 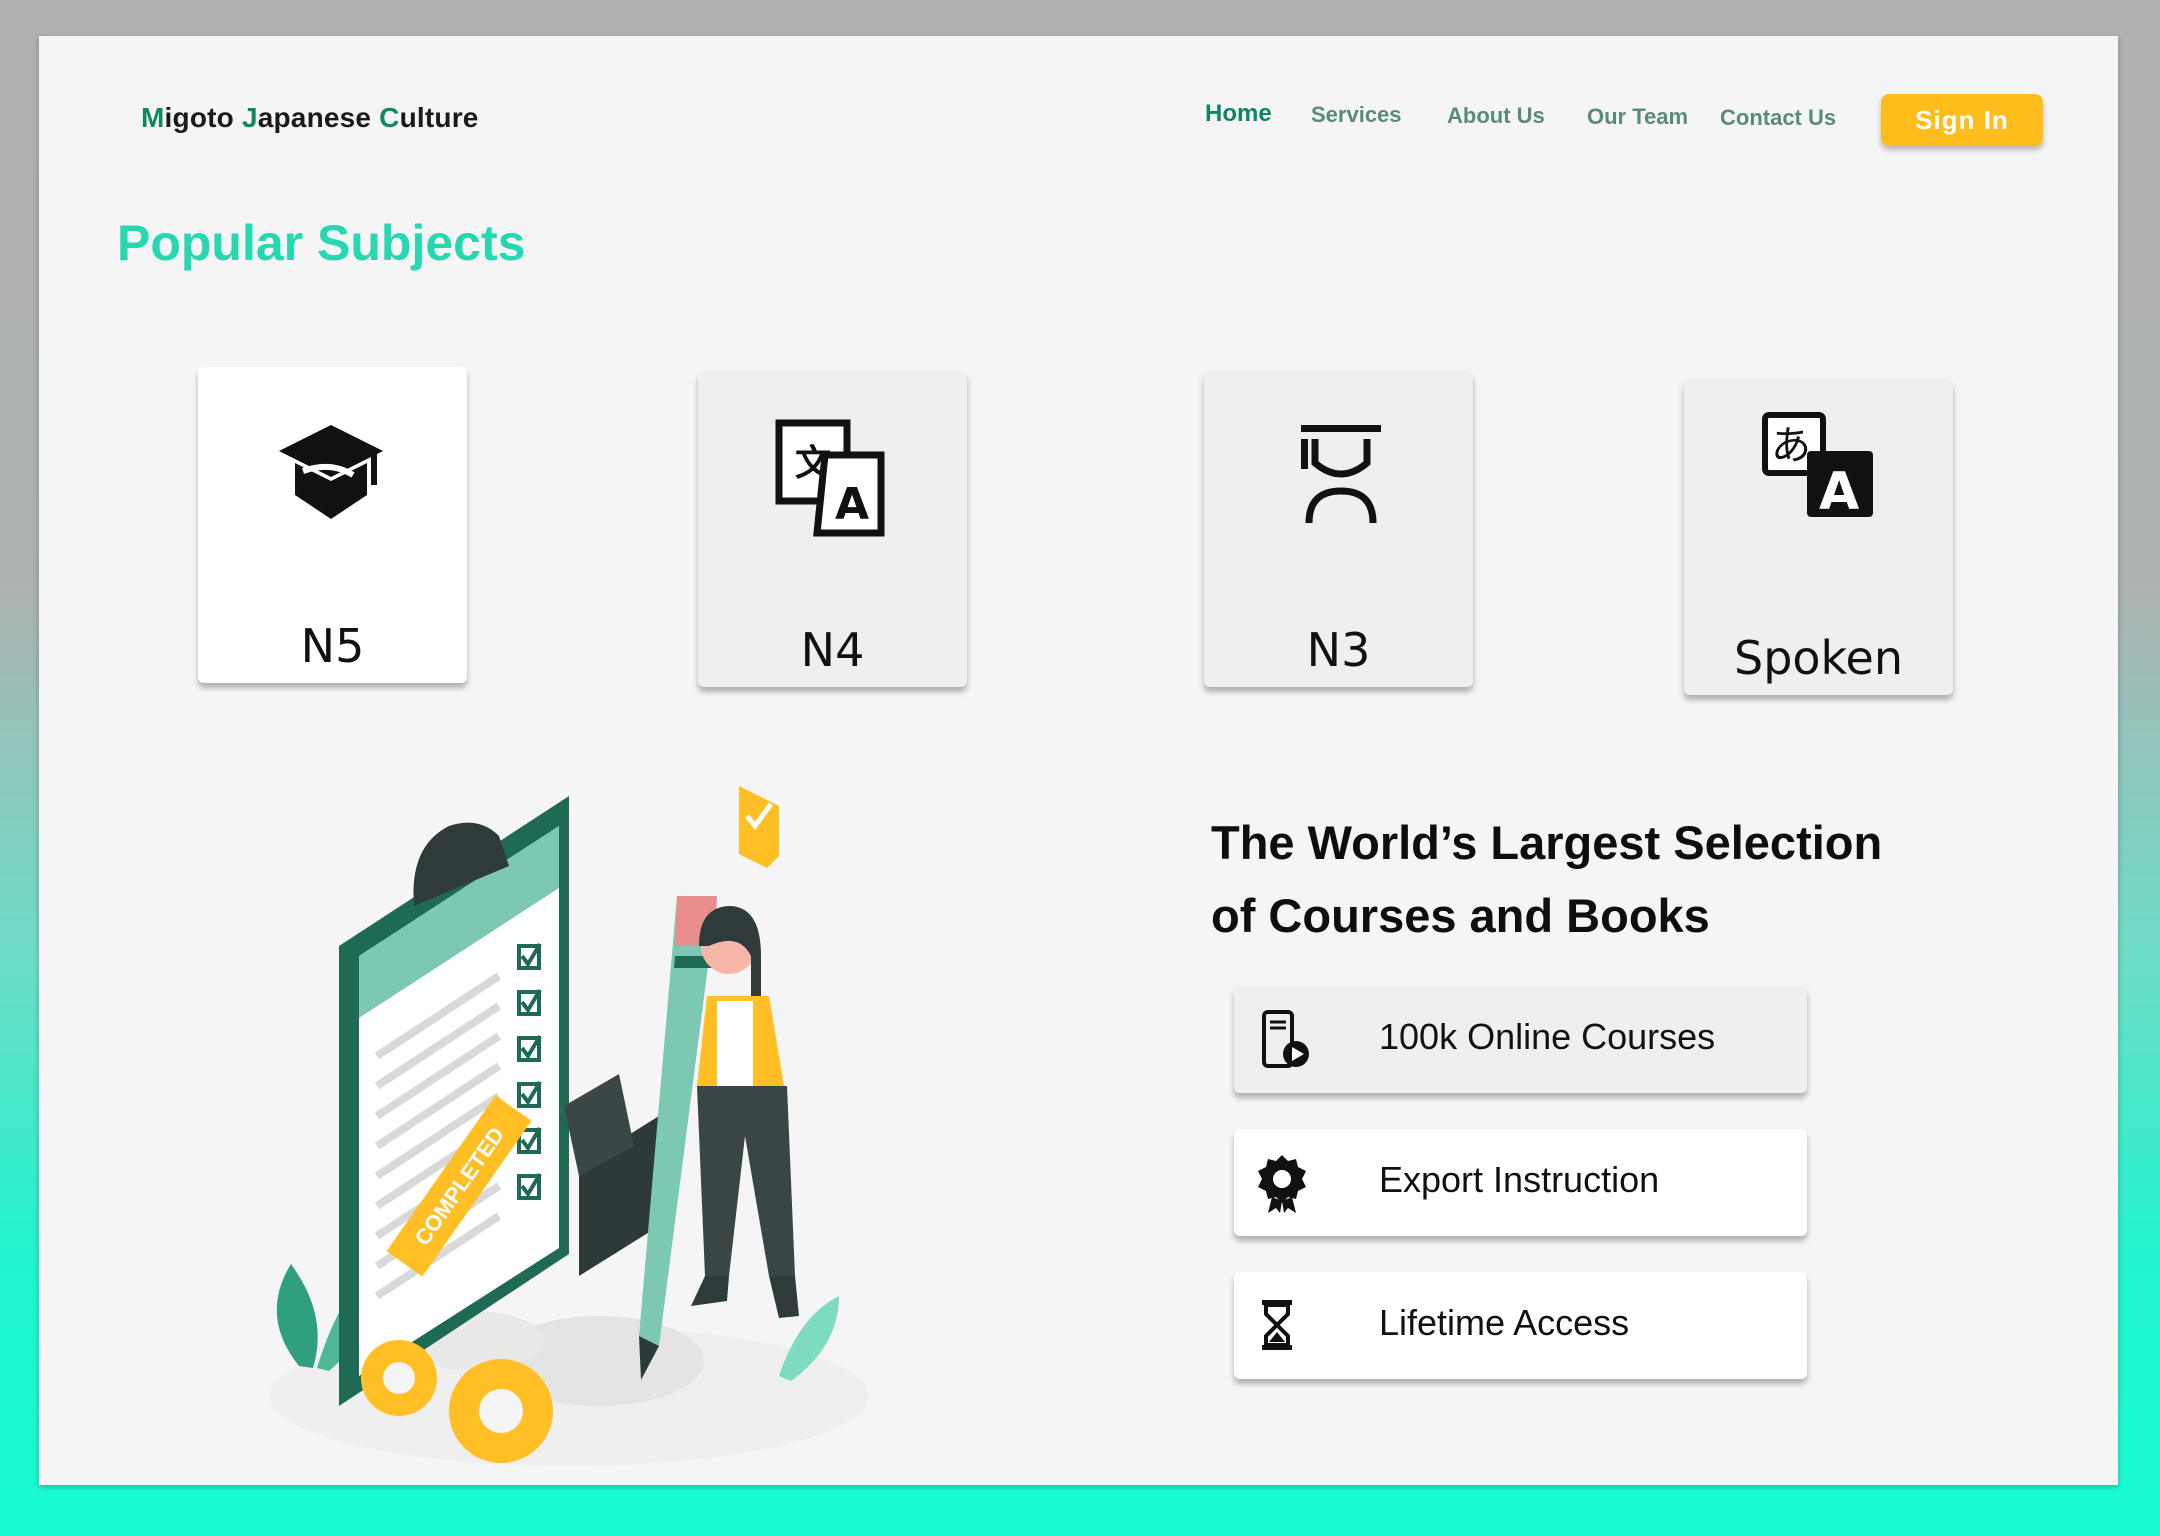 What do you see at coordinates (1238, 114) in the screenshot?
I see `nav-home: Home` at bounding box center [1238, 114].